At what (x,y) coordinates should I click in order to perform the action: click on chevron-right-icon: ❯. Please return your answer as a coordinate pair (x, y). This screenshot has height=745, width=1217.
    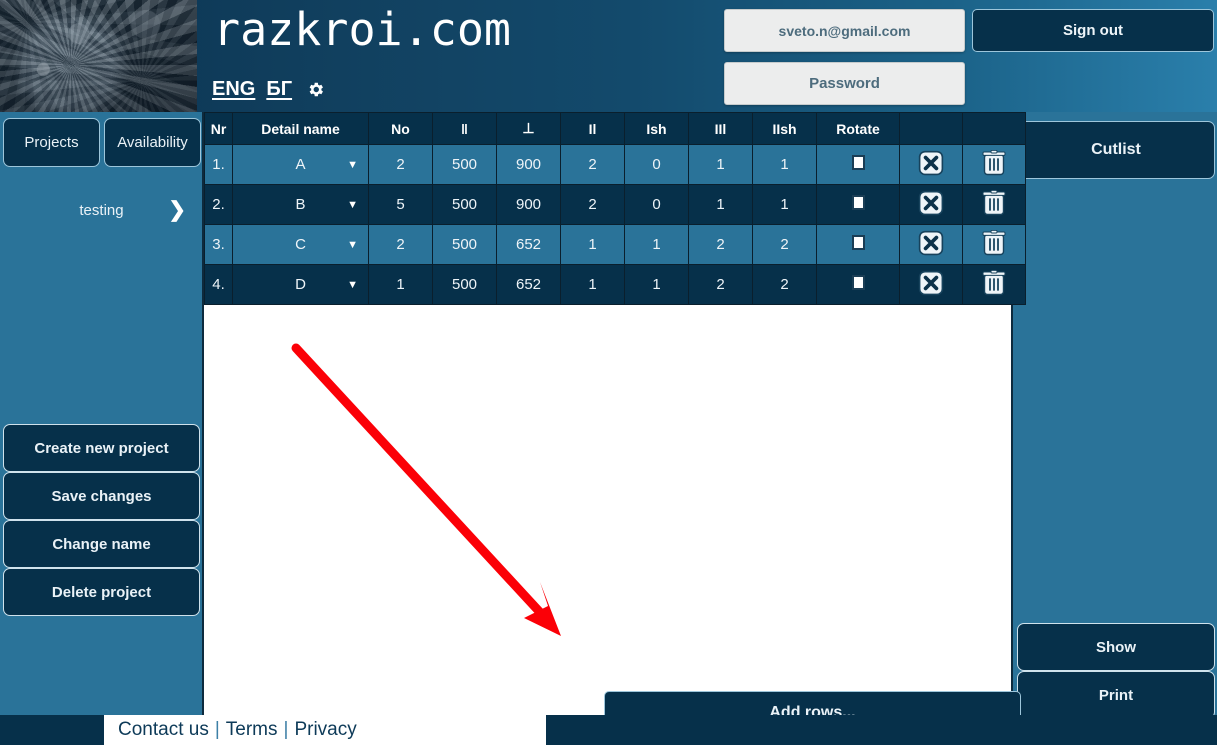
    Looking at the image, I should click on (177, 210).